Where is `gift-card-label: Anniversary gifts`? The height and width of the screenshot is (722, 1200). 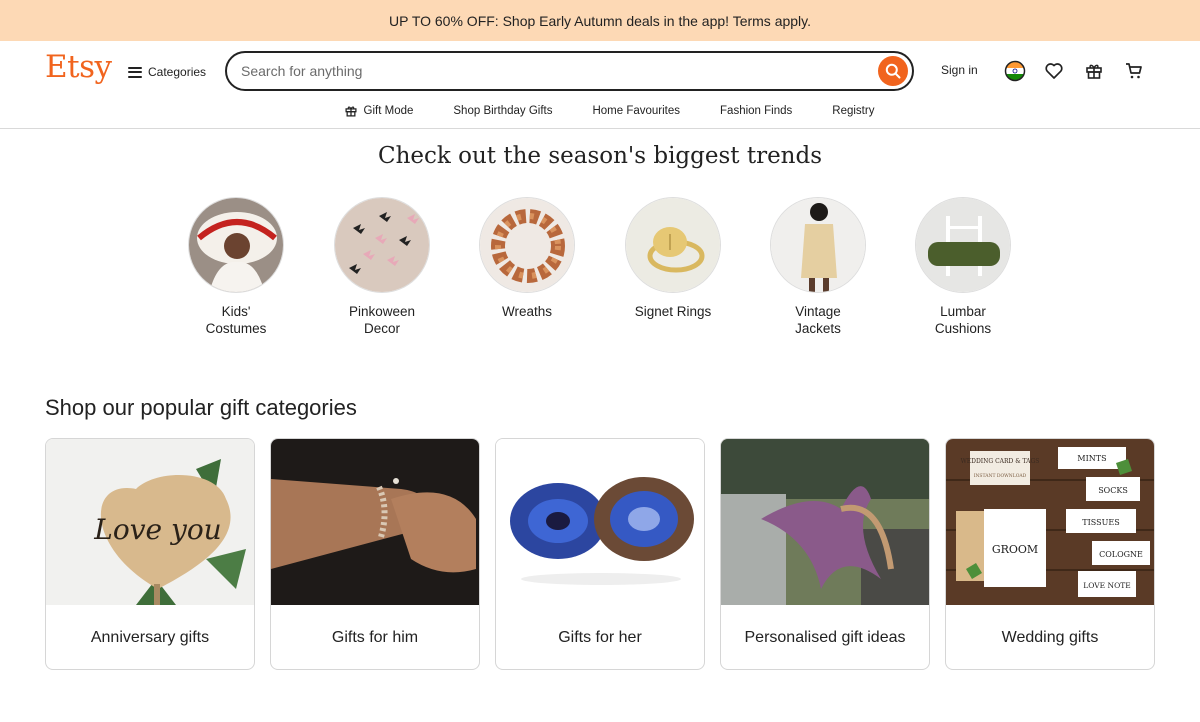 gift-card-label: Anniversary gifts is located at coordinates (150, 637).